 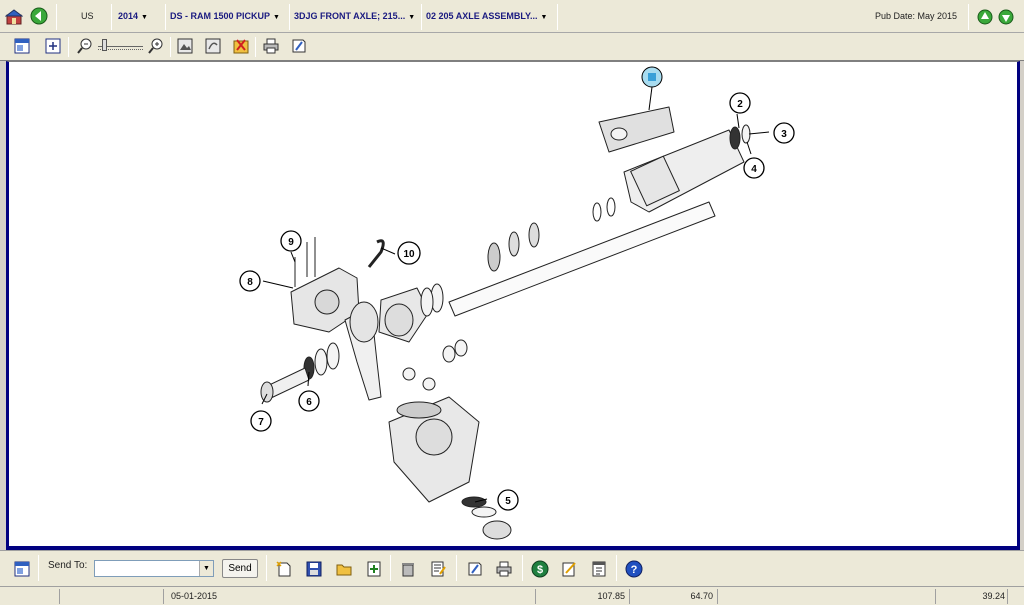 I want to click on pub-date: Pub Date: May 2015, so click(x=916, y=16).